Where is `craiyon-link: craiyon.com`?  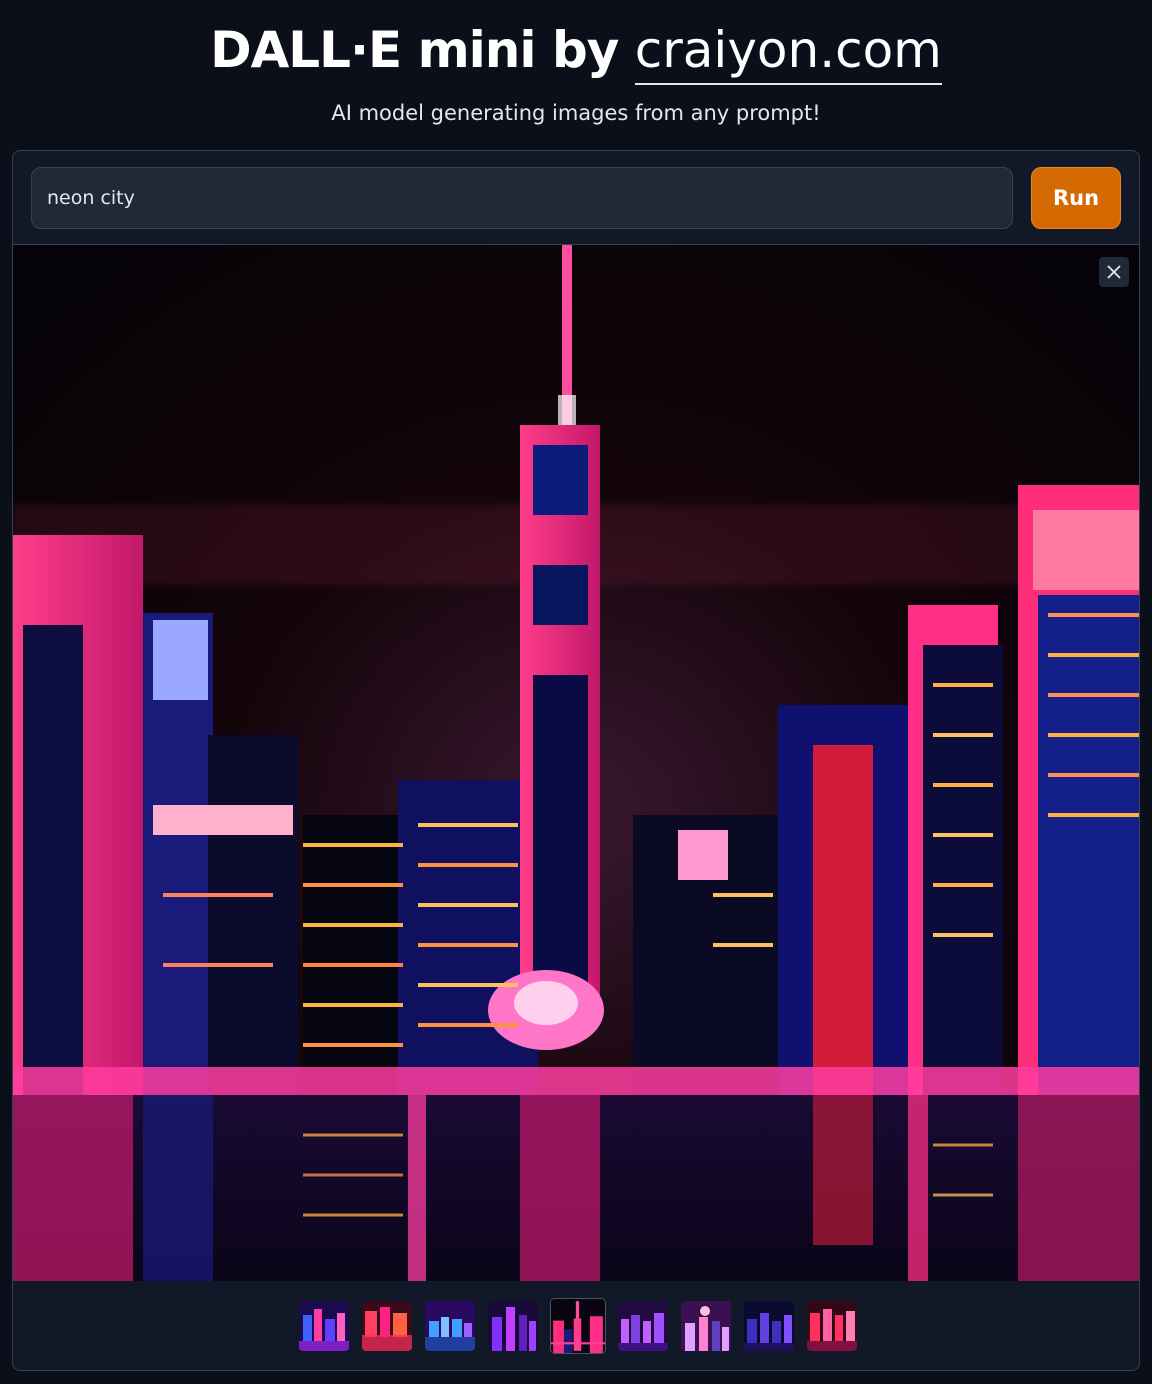
craiyon-link: craiyon.com is located at coordinates (788, 53).